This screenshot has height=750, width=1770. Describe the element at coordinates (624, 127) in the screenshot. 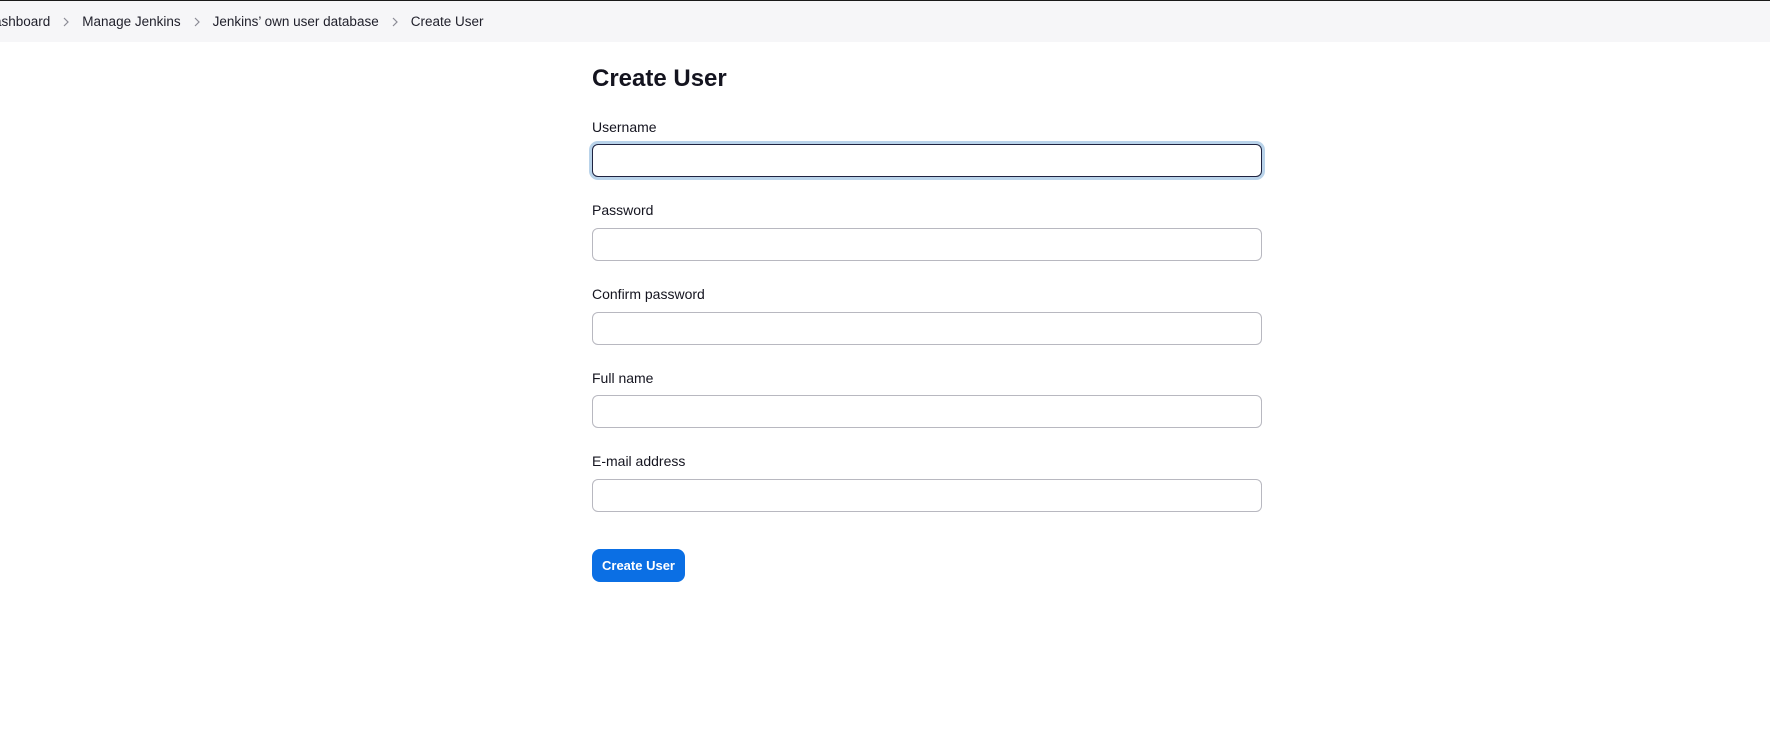

I see `username-label: Username` at that location.